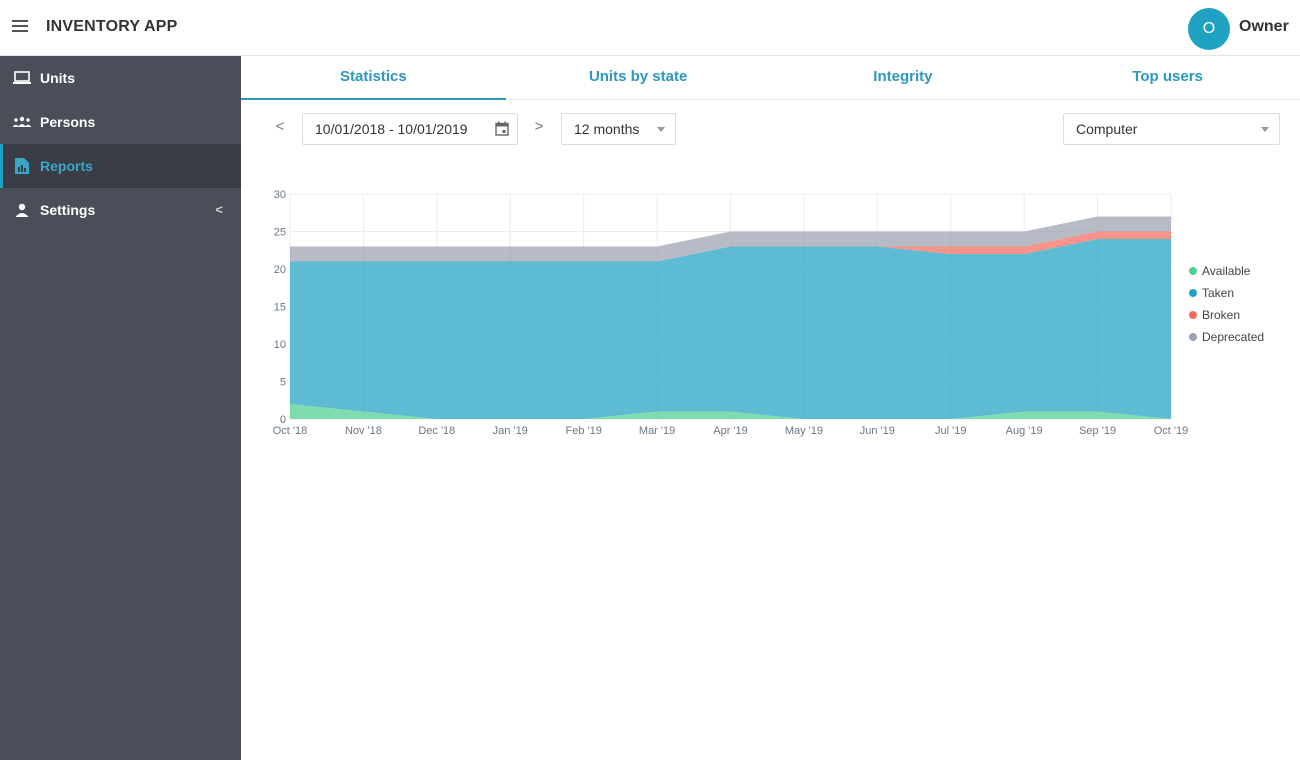 The width and height of the screenshot is (1300, 760). I want to click on legend-marker-broken, so click(1193, 315).